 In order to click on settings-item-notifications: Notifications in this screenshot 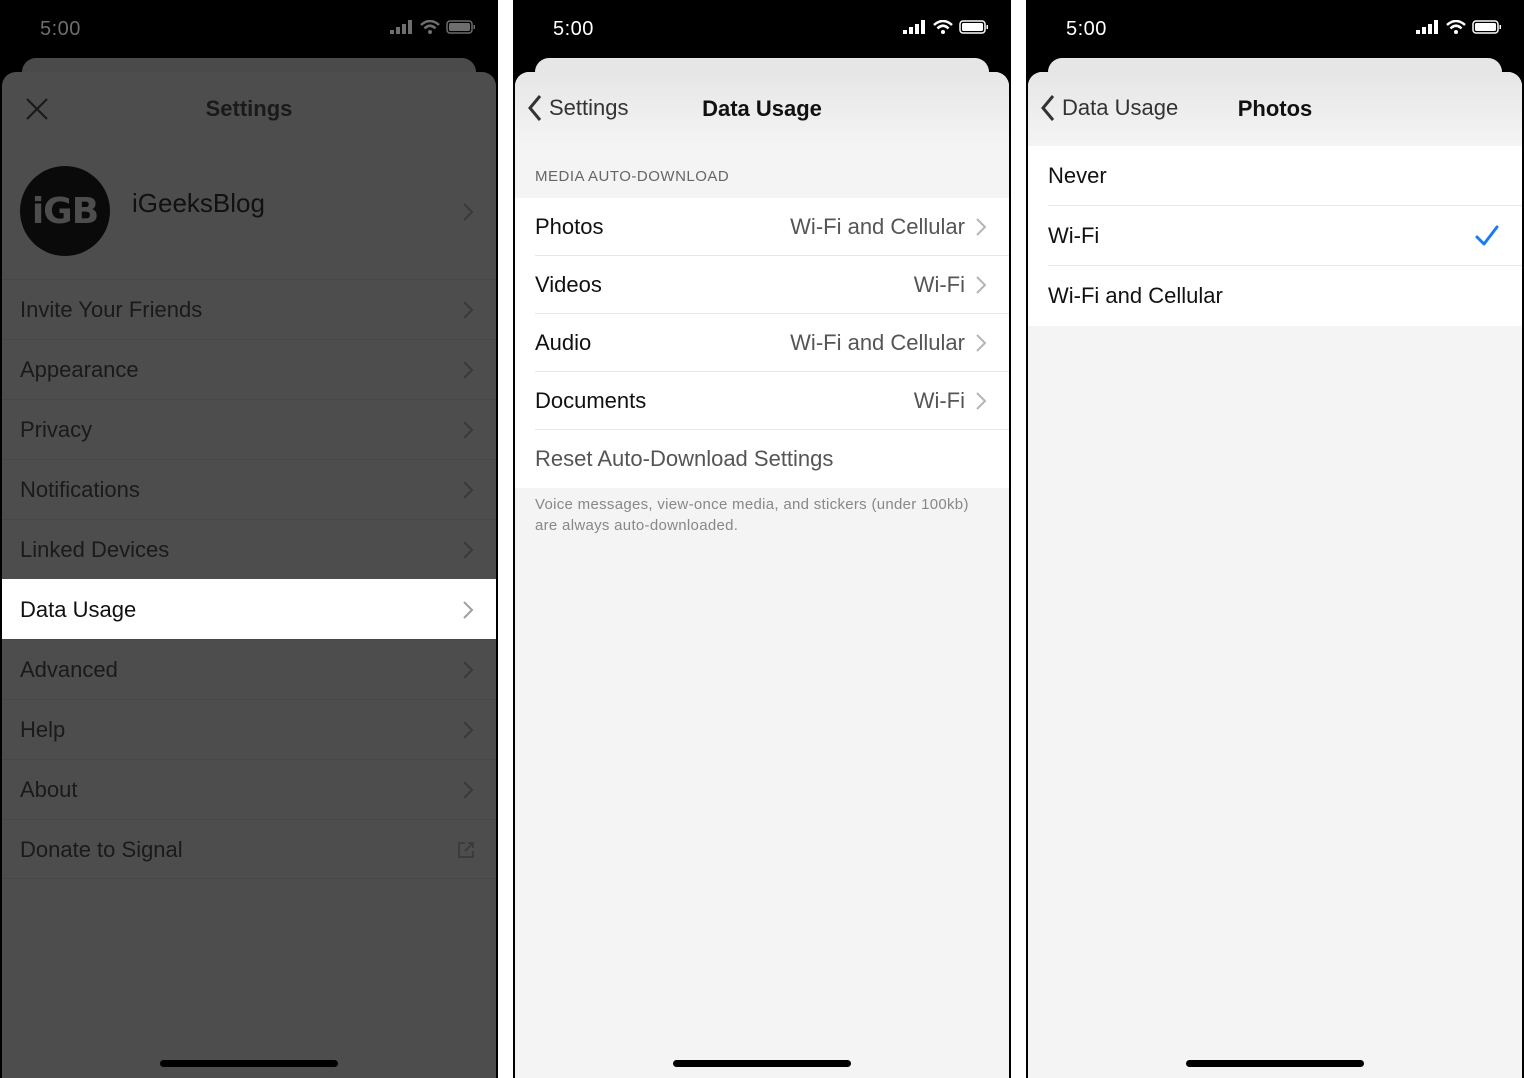, I will do `click(249, 489)`.